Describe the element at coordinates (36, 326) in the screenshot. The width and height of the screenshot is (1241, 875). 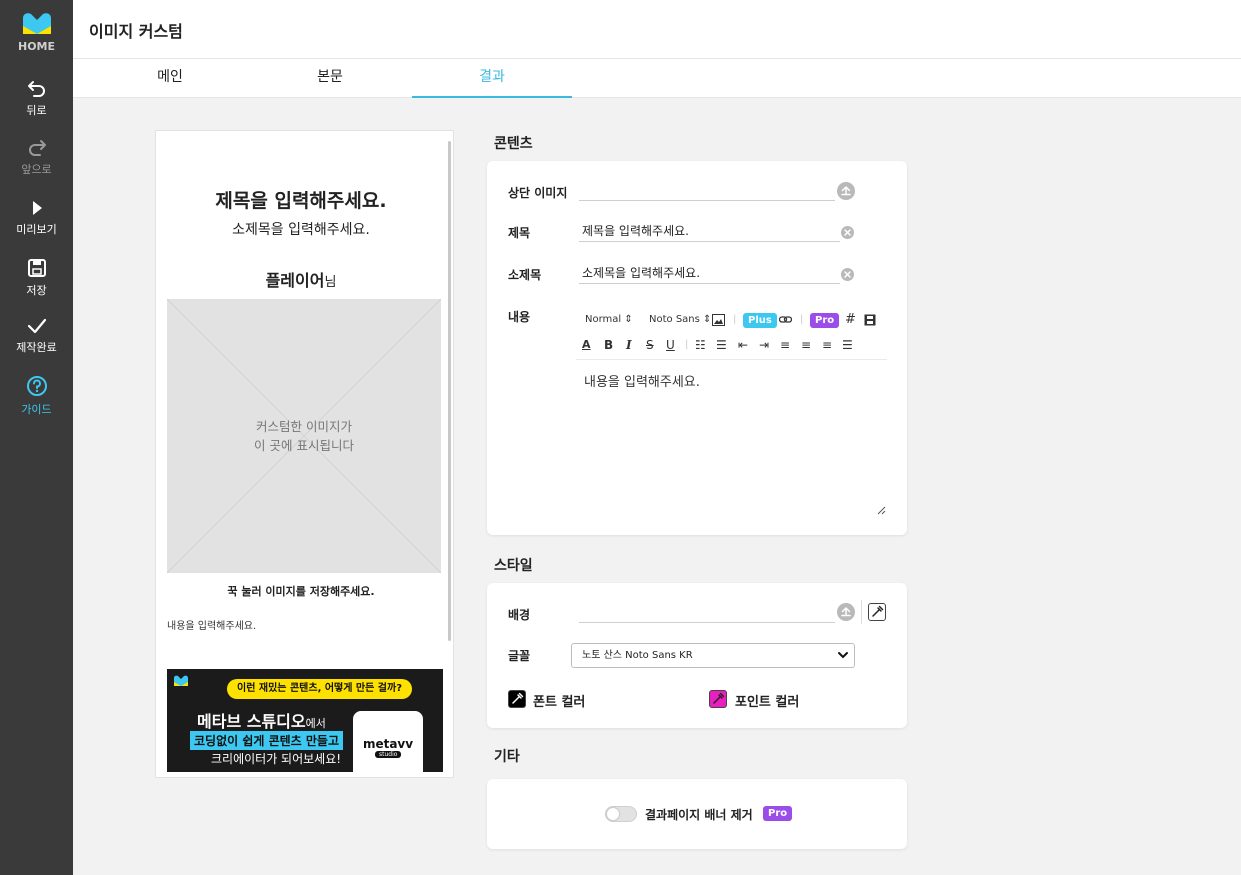
I see `check-icon` at that location.